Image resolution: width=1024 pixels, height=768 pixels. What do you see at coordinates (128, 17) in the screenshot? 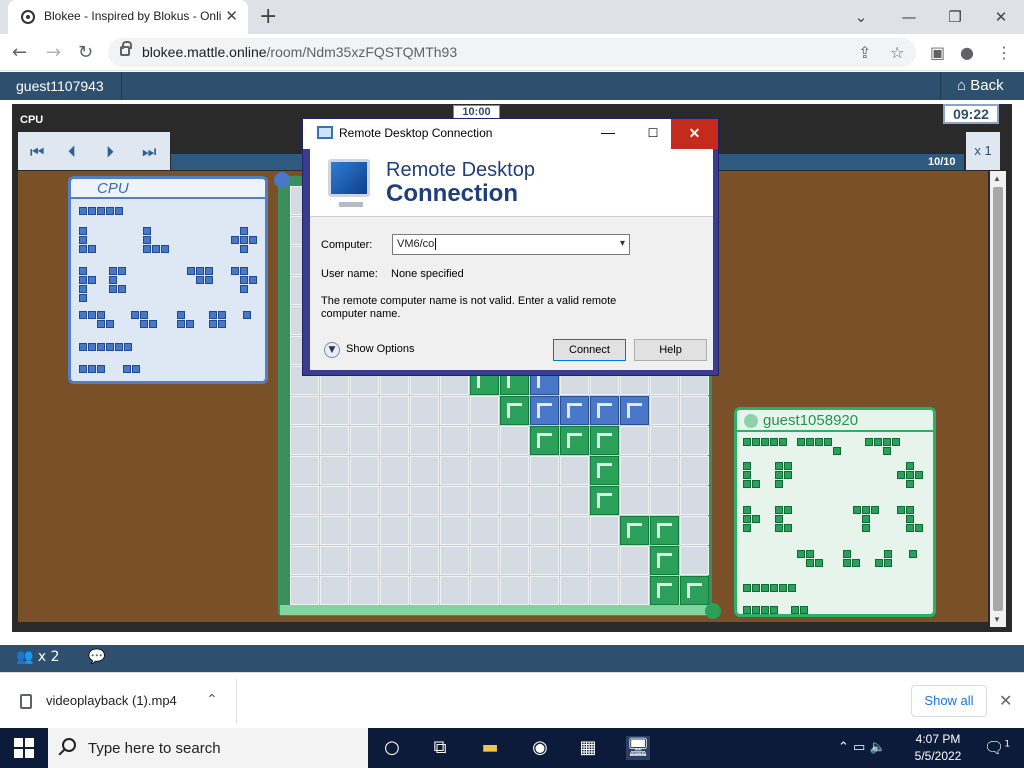
I see `browser-tab: Blokee - Inspired by Blokus - Online ✕` at bounding box center [128, 17].